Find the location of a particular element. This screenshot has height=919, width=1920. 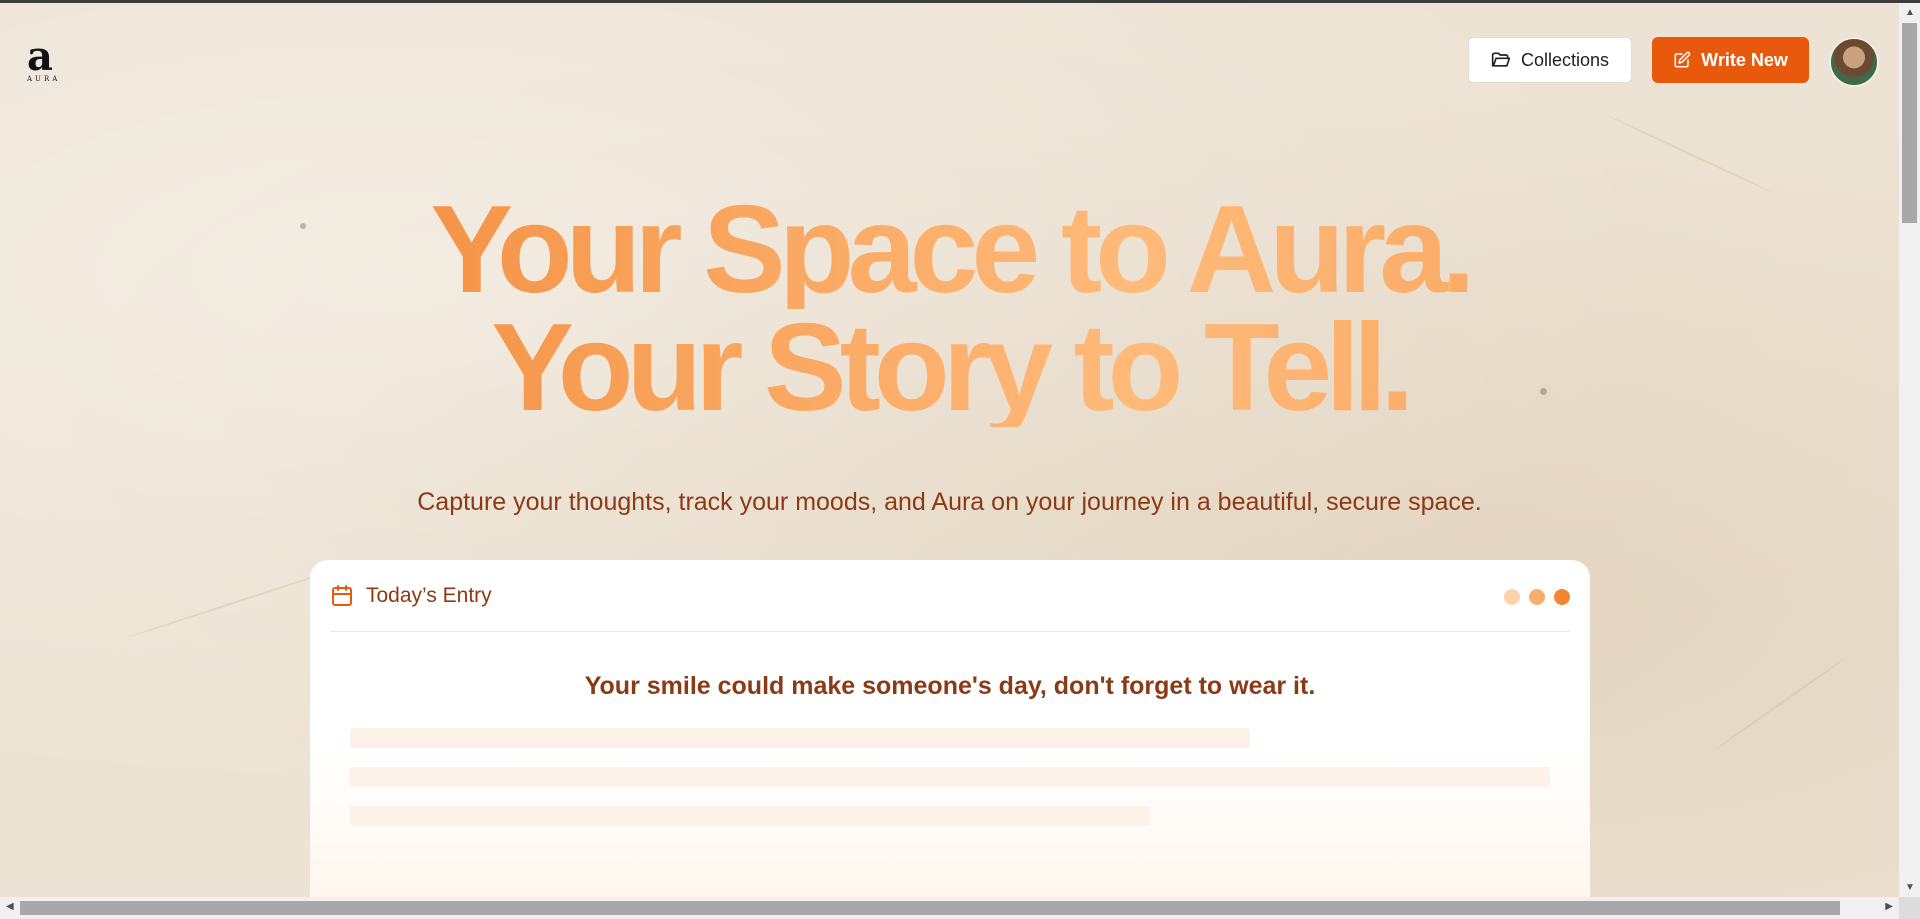

calendar-icon is located at coordinates (342, 595).